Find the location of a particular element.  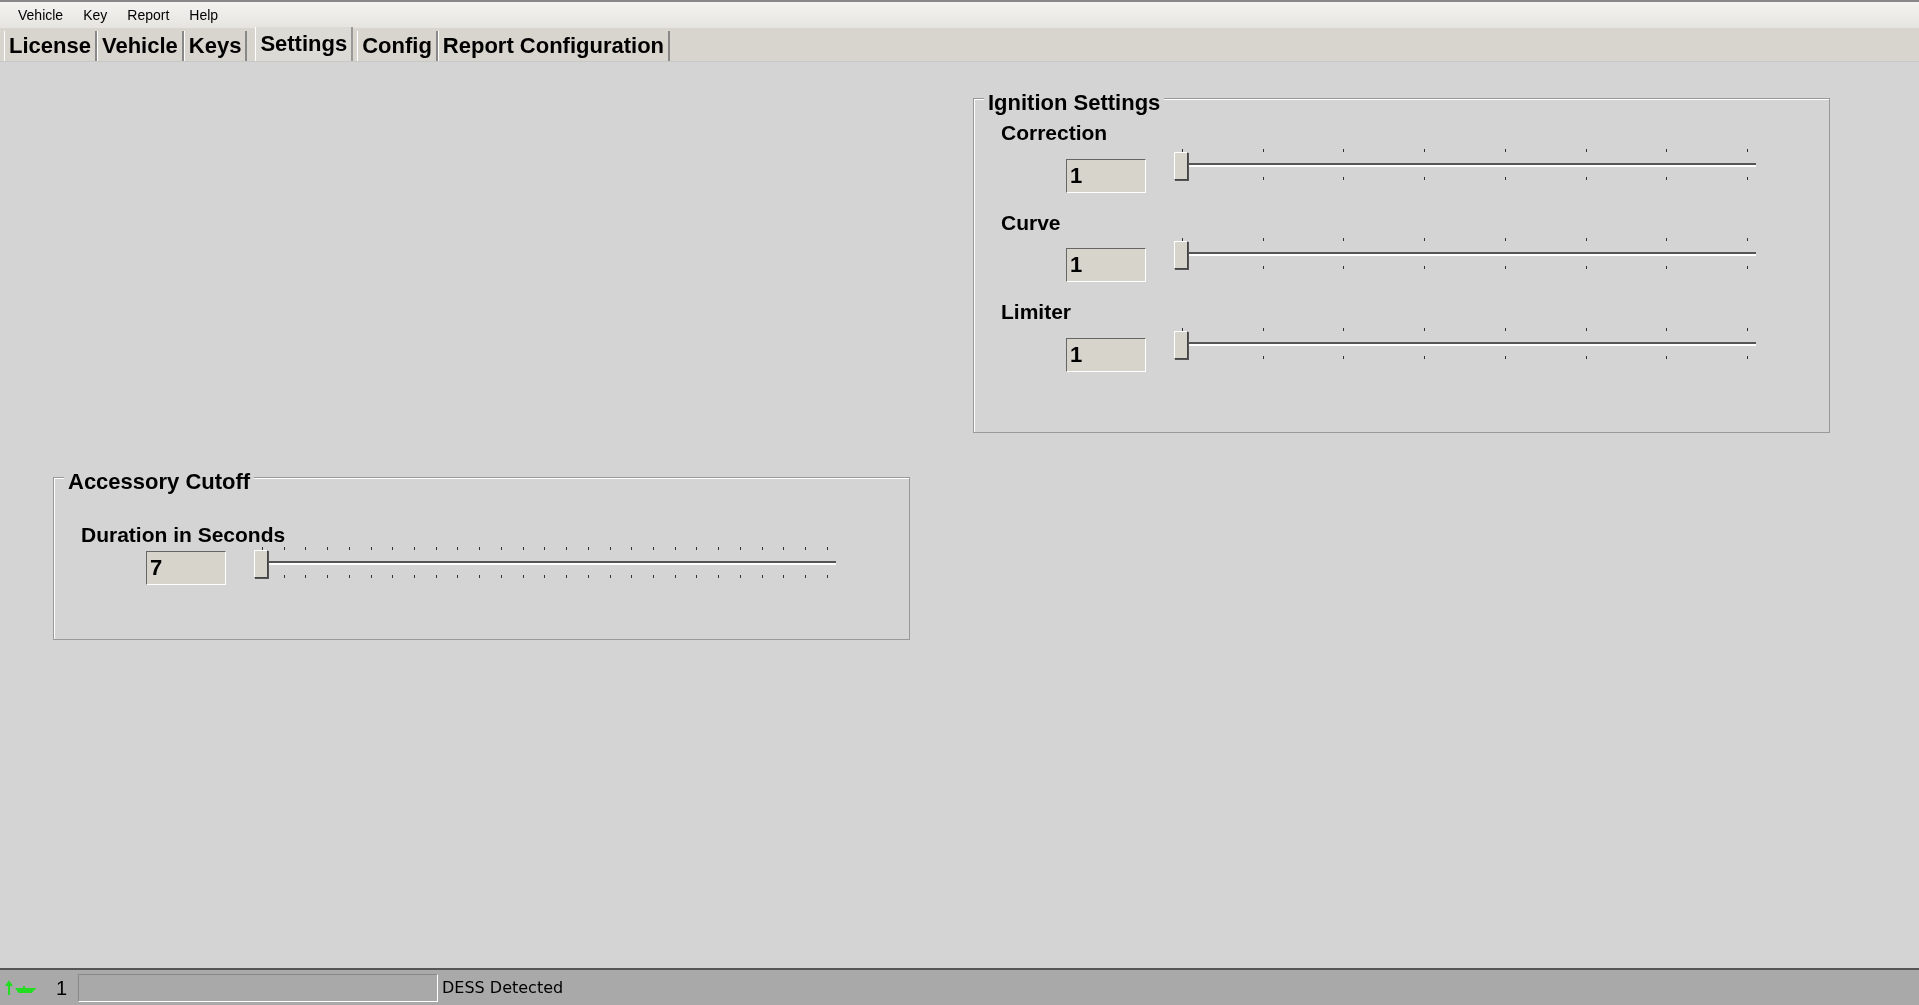

tab: Keys is located at coordinates (215, 46).